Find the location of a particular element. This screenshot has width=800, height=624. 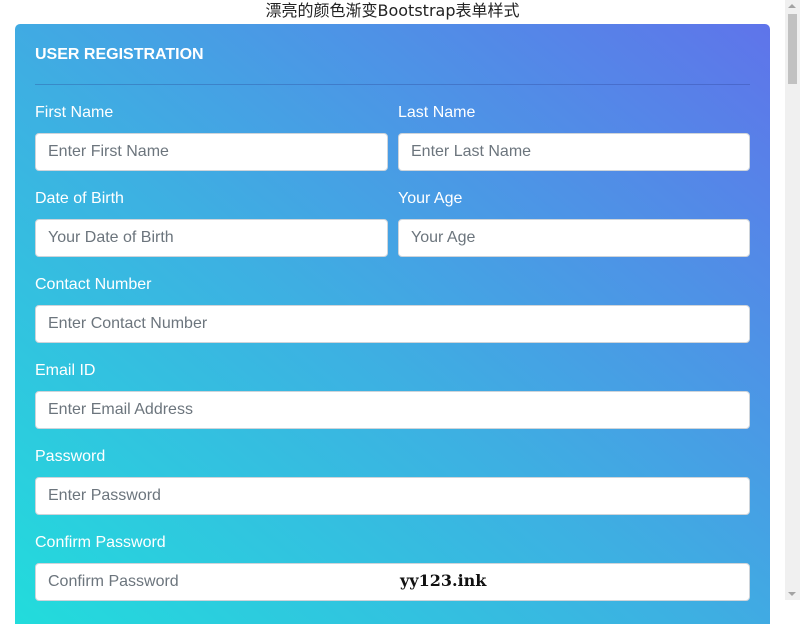

last-name-input is located at coordinates (574, 152).